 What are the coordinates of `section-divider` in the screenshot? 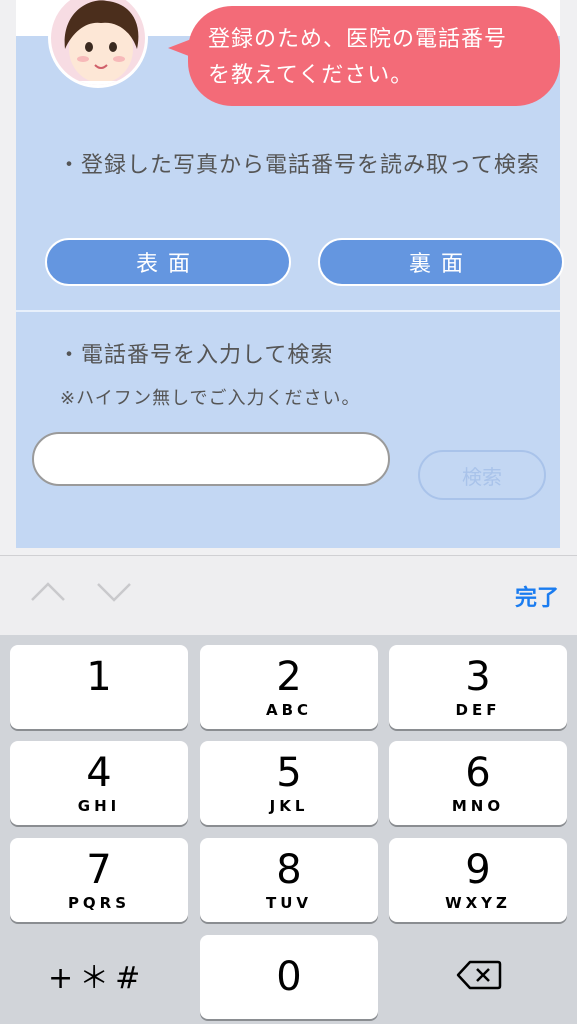 It's located at (288, 311).